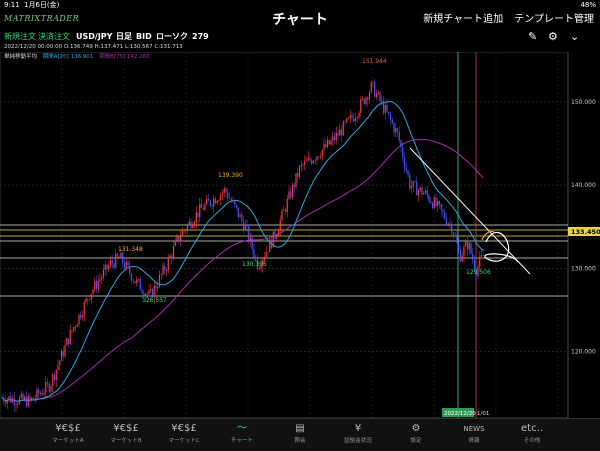  I want to click on pencil-icon: ✎, so click(532, 37).